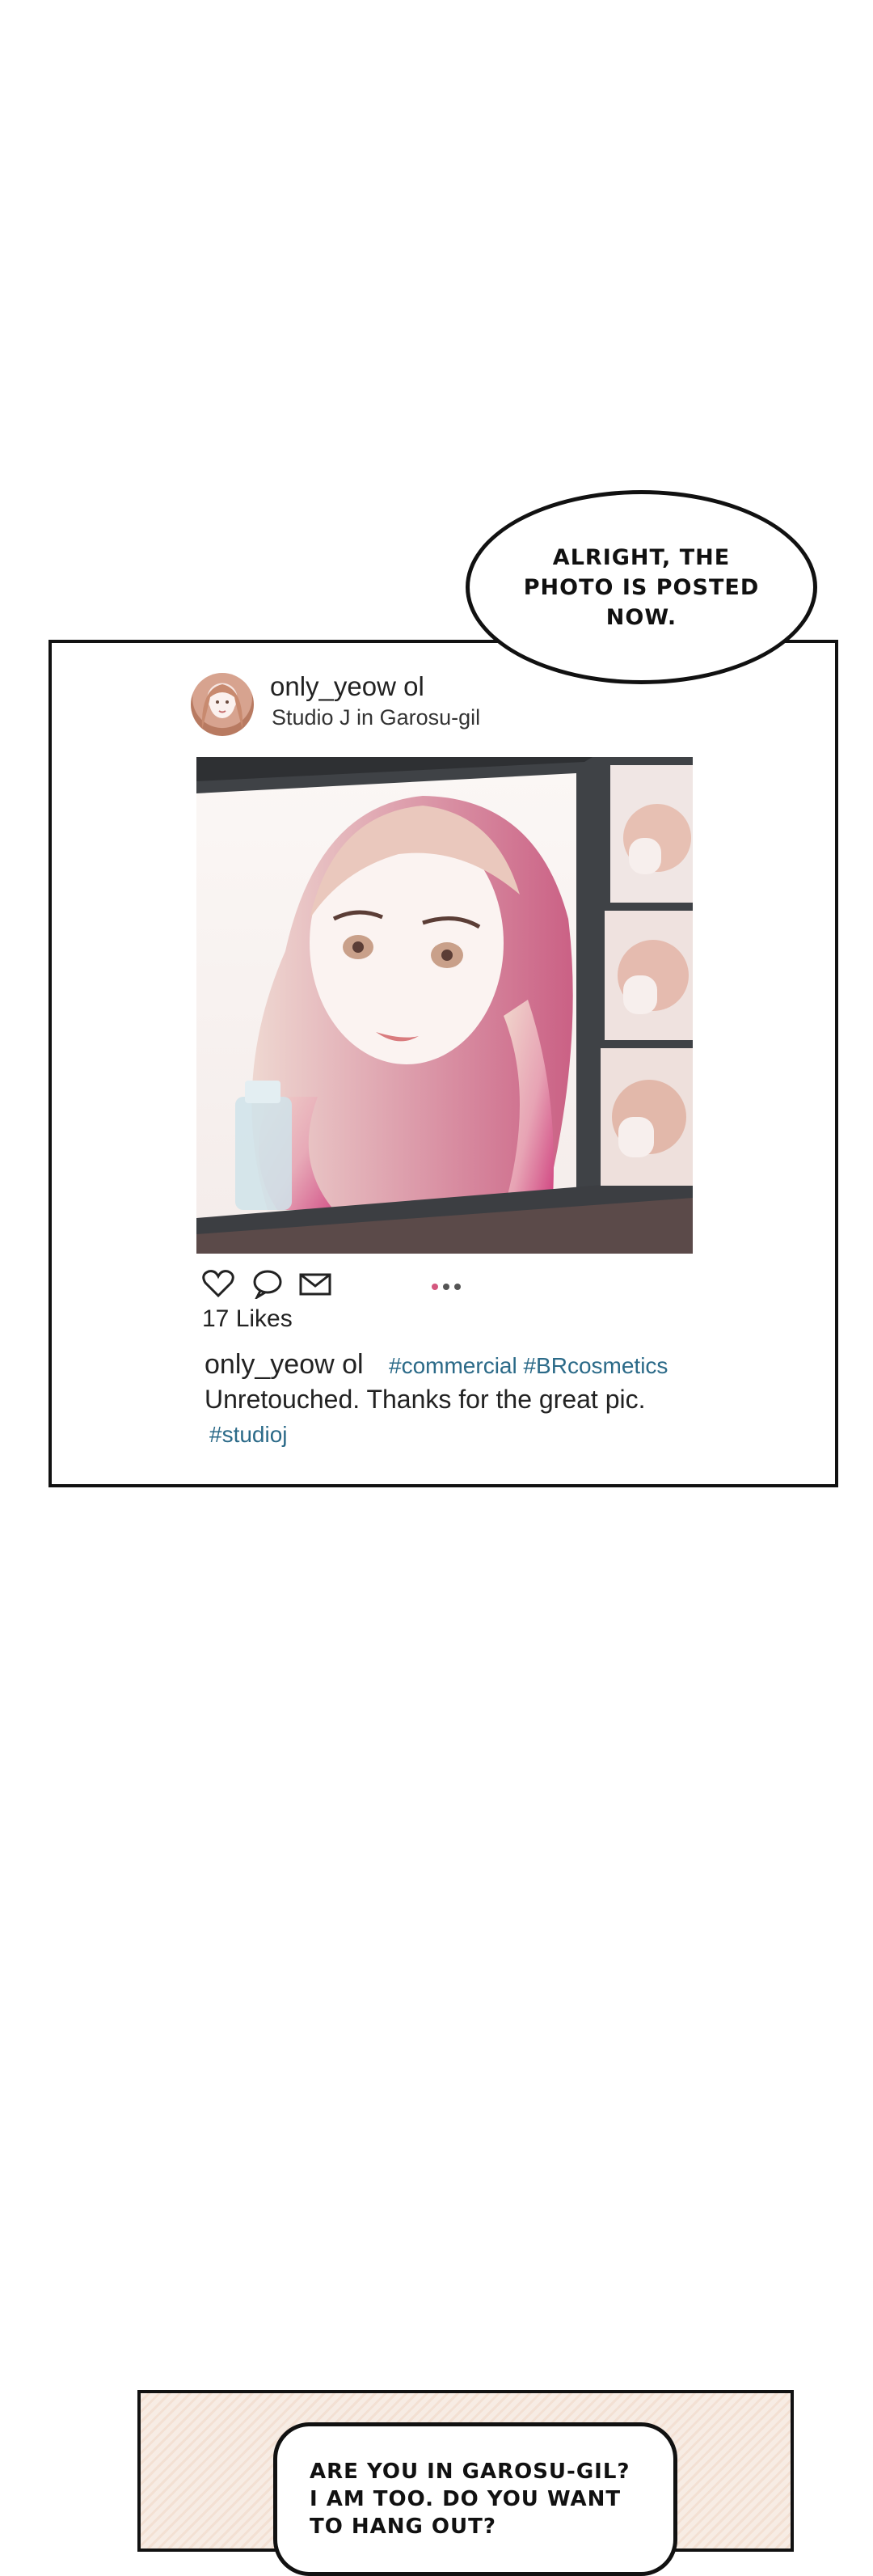 The width and height of the screenshot is (873, 2576). What do you see at coordinates (376, 718) in the screenshot?
I see `post-location: Studio J in Garosu-gil` at bounding box center [376, 718].